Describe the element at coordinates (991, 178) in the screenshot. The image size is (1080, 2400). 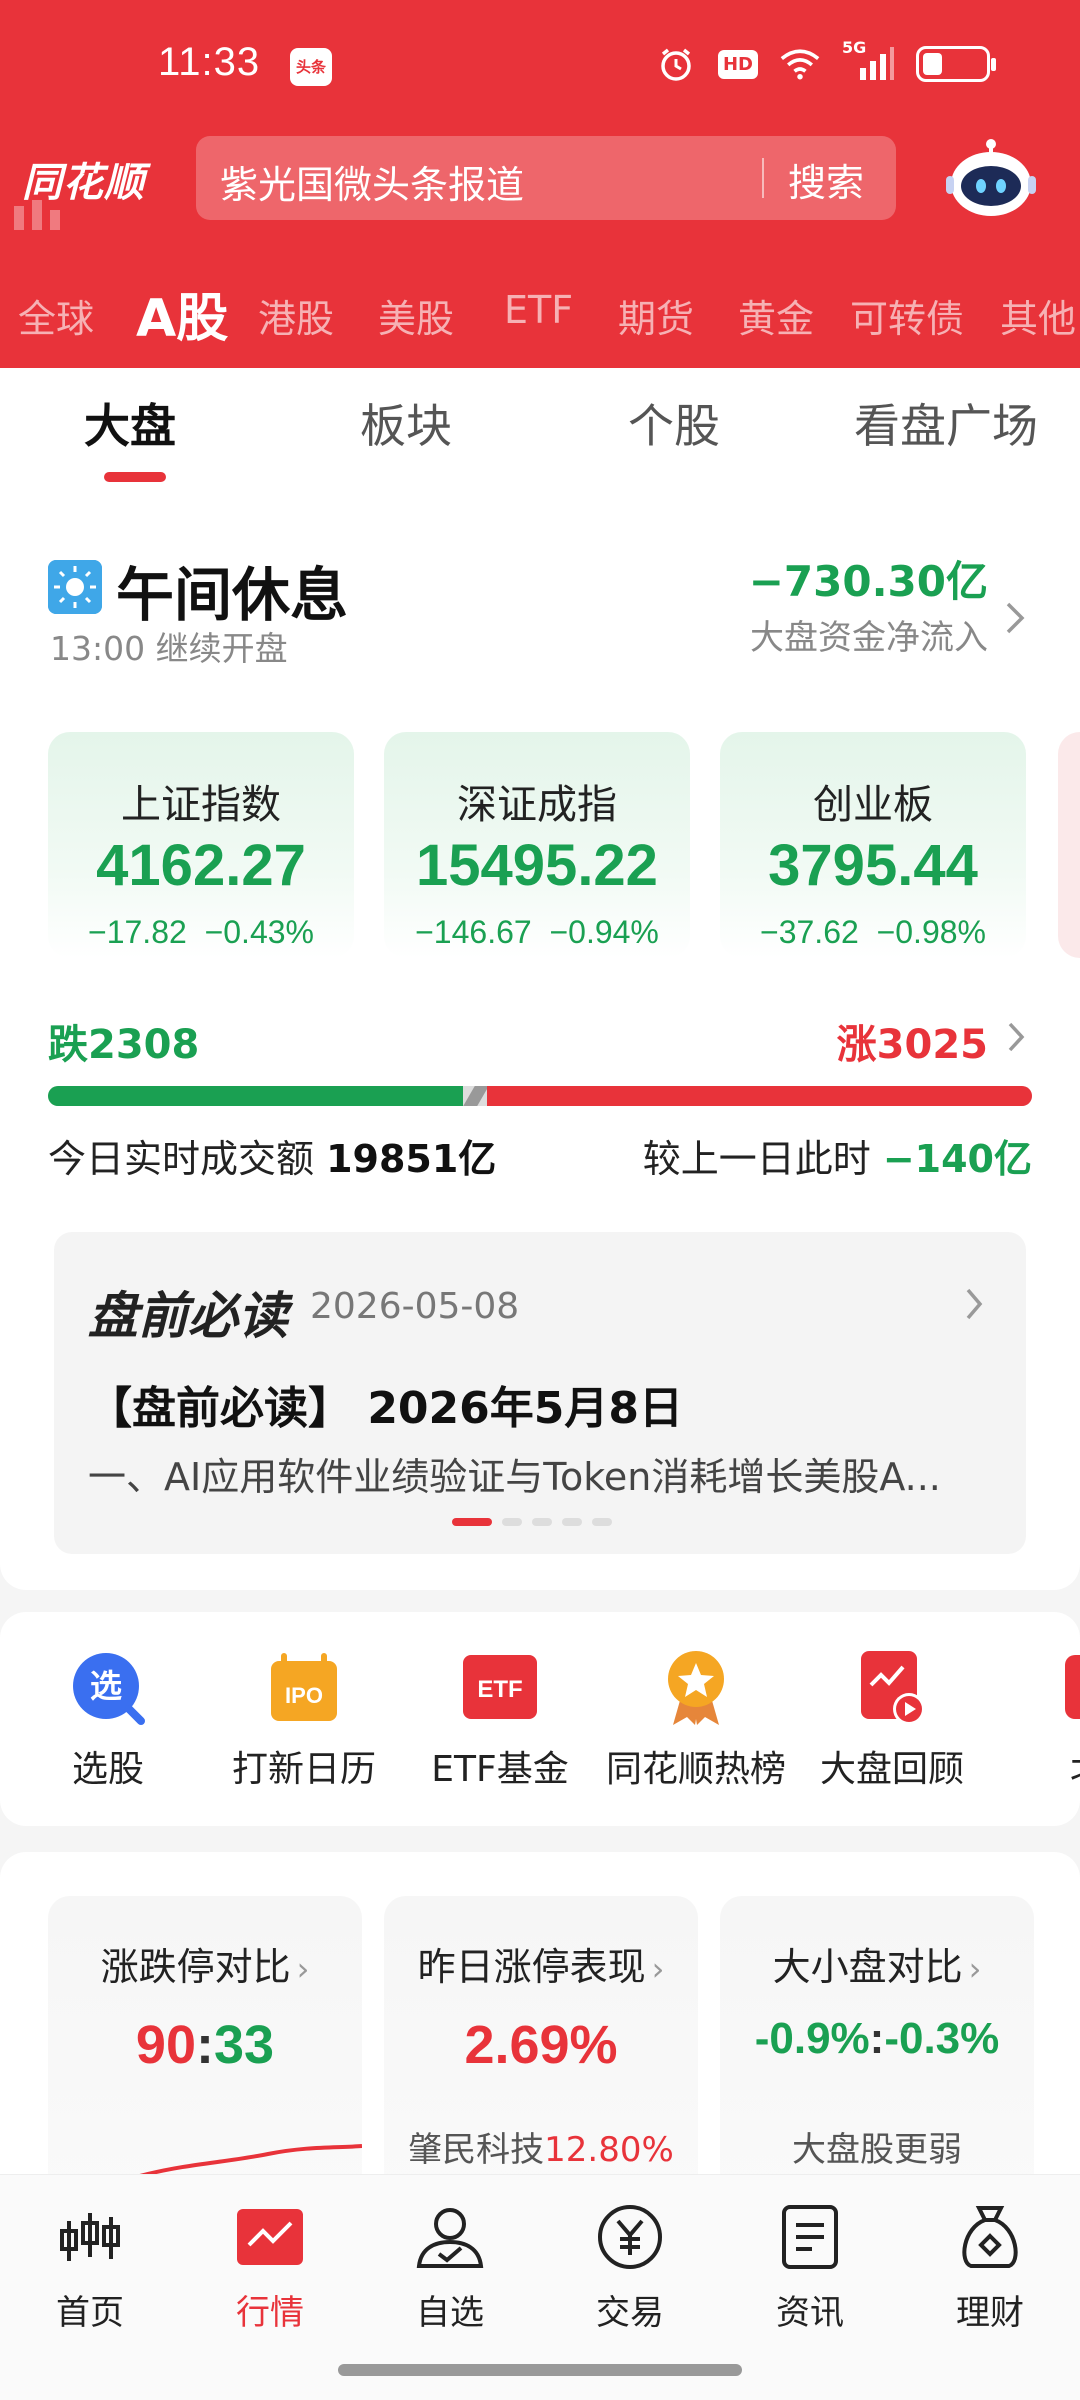
I see `robot-icon` at that location.